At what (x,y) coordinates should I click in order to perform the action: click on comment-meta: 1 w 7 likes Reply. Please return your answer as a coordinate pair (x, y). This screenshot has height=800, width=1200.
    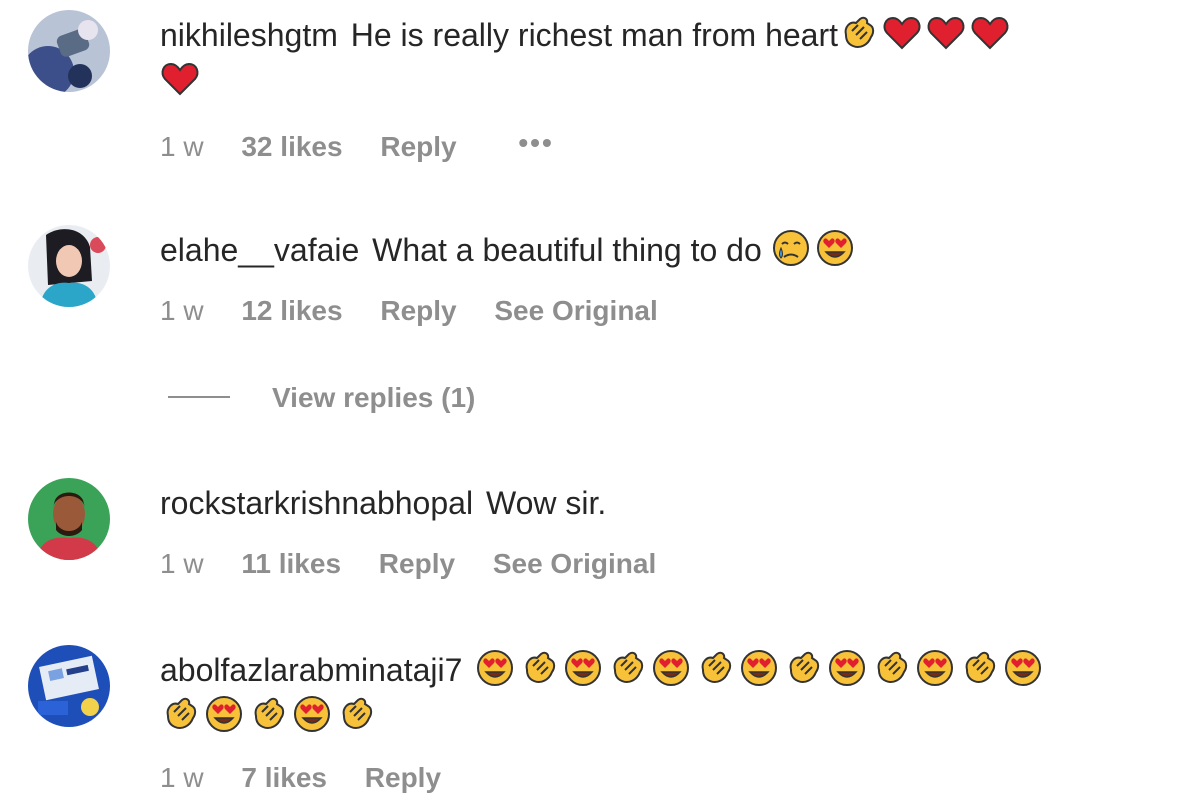
    Looking at the image, I should click on (315, 778).